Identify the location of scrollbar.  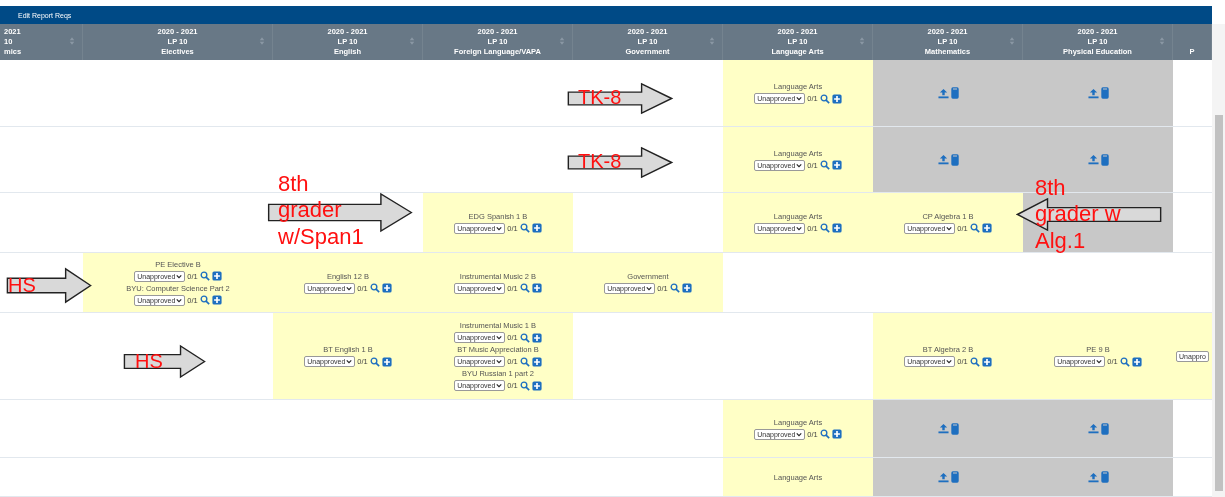
(1218, 260).